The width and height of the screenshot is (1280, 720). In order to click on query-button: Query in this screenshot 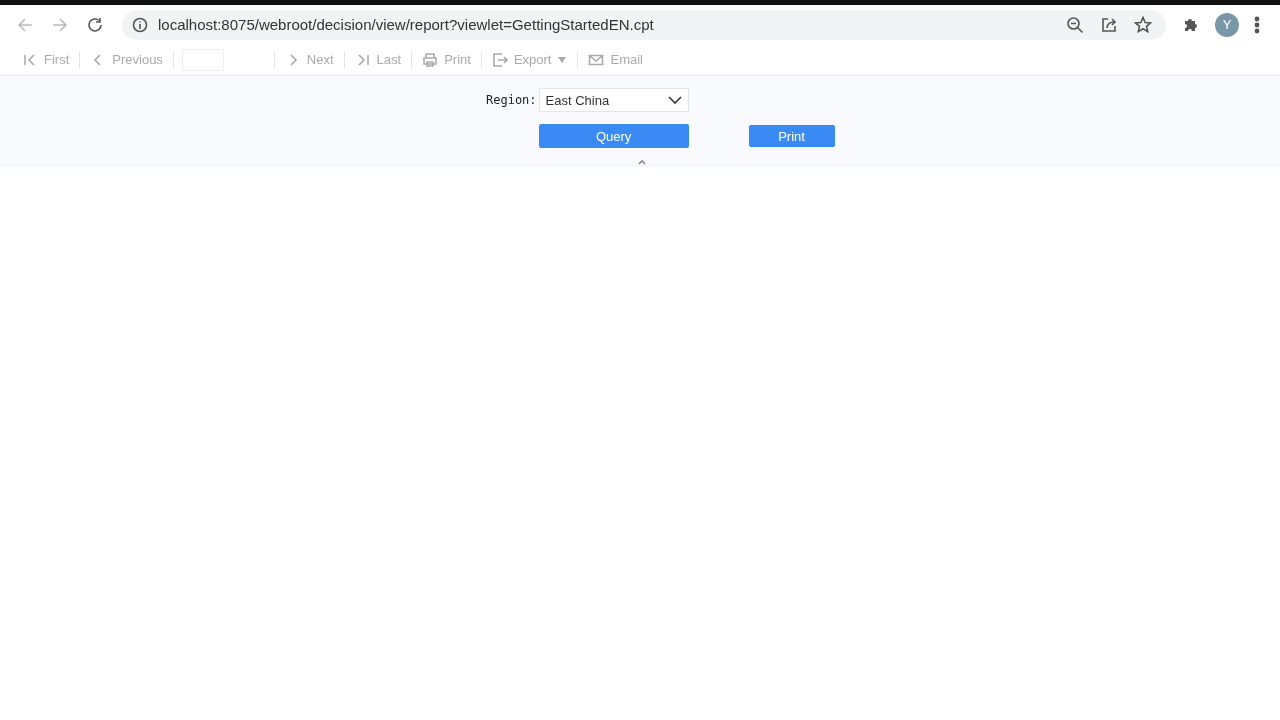, I will do `click(613, 136)`.